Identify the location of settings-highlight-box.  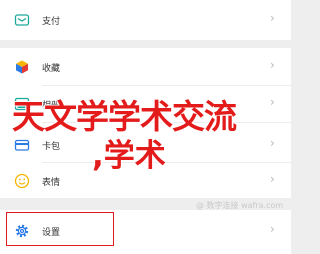
(60, 229).